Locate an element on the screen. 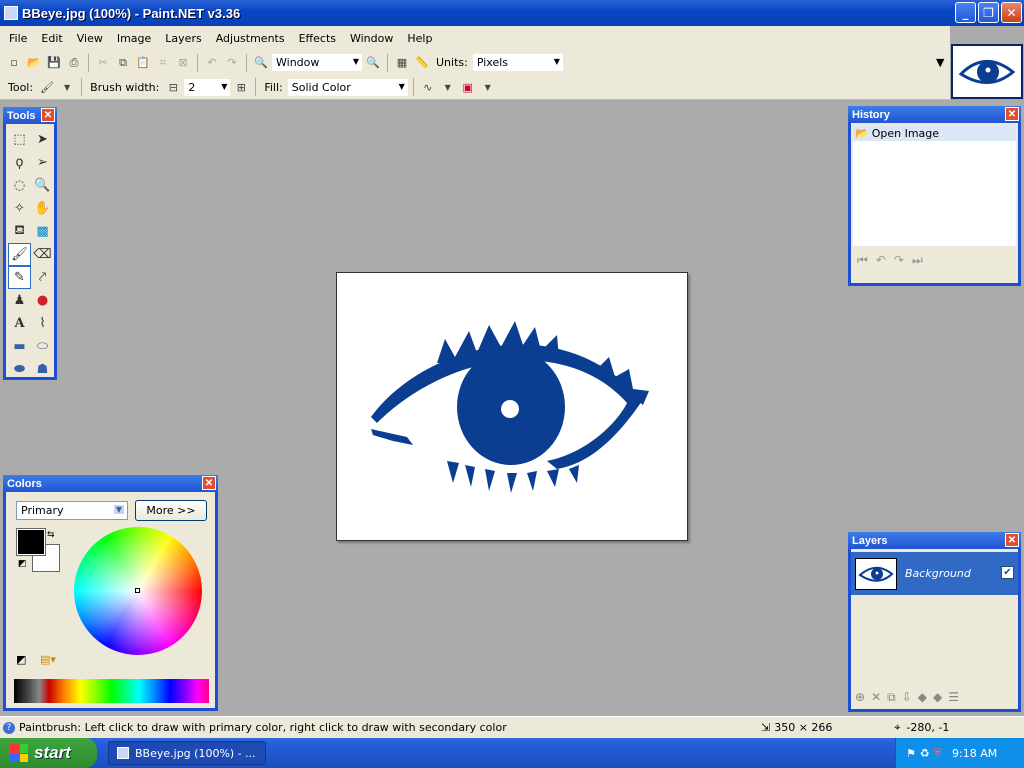 The width and height of the screenshot is (1024, 768). image-canvas is located at coordinates (512, 406).